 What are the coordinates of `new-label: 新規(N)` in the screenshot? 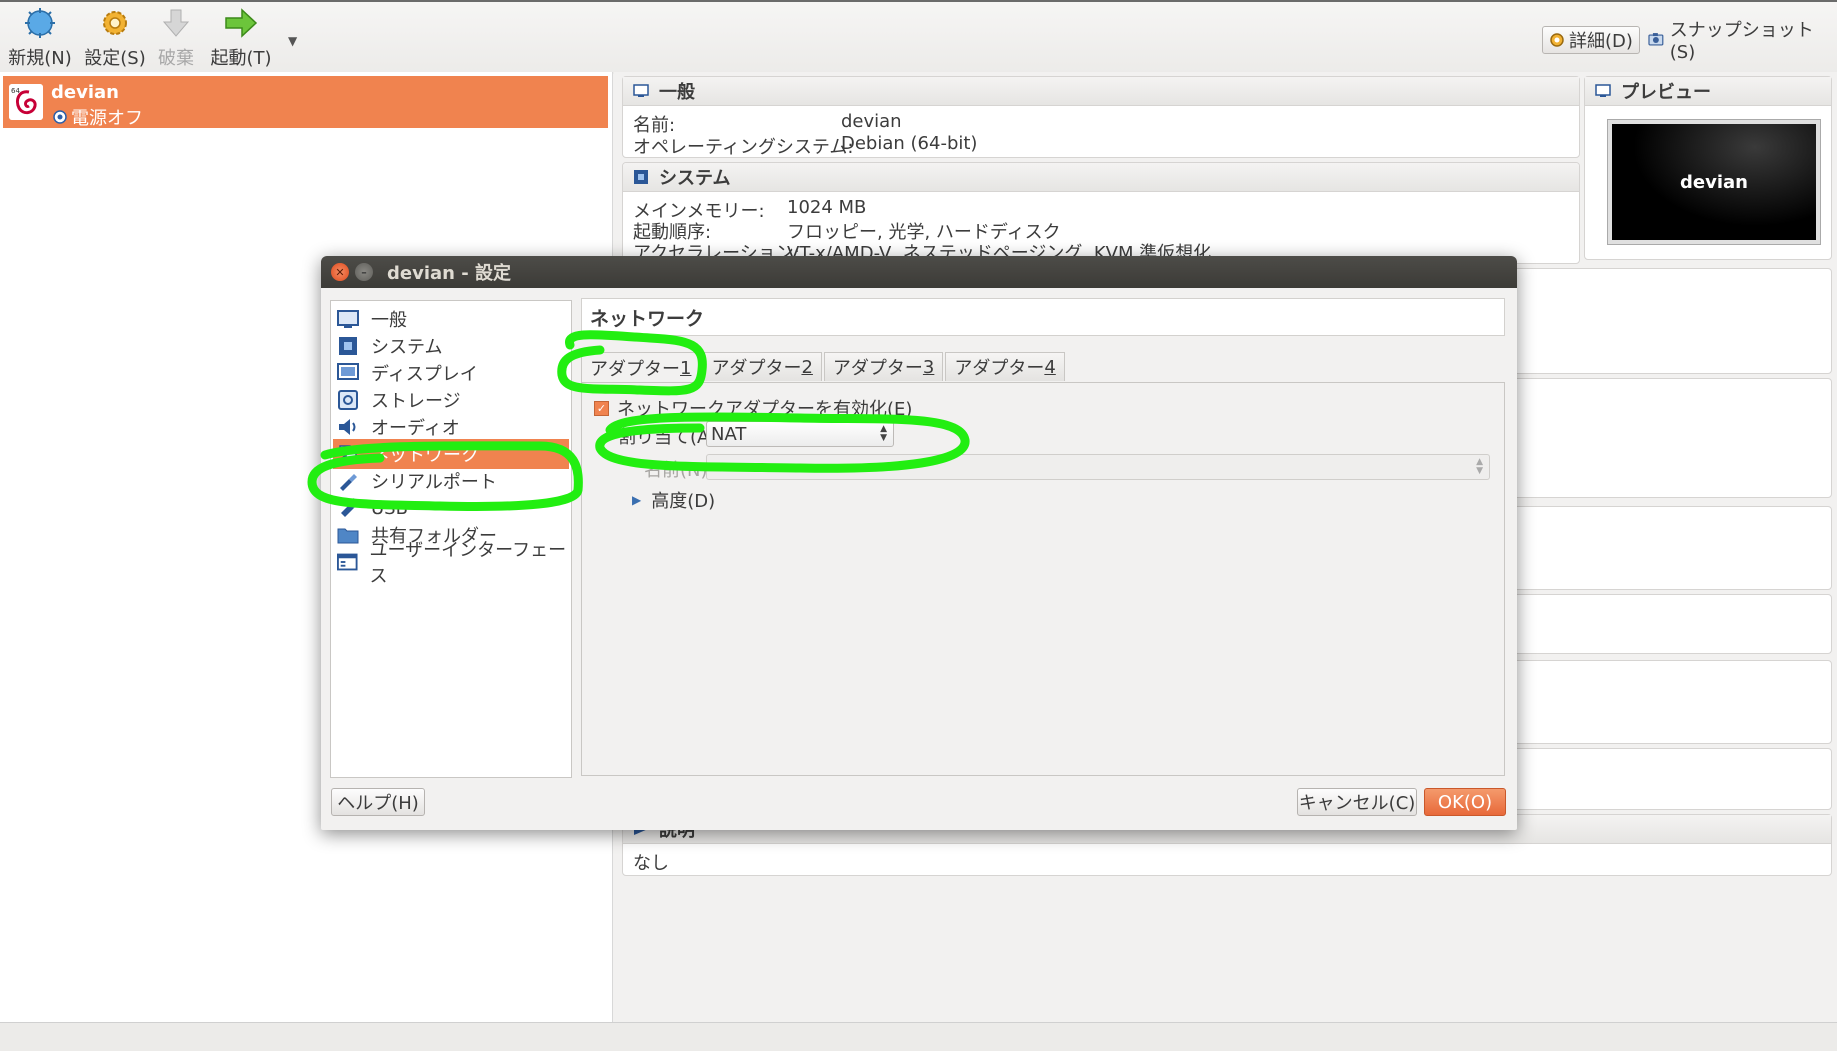 It's located at (40, 58).